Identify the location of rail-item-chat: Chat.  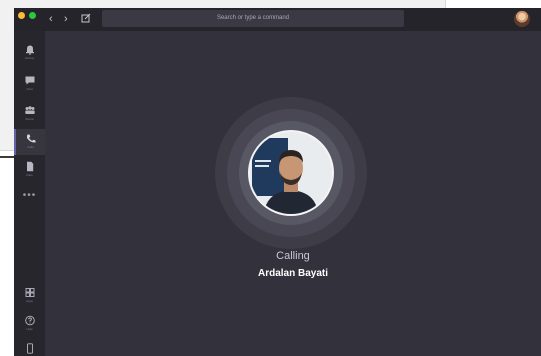
(29, 84).